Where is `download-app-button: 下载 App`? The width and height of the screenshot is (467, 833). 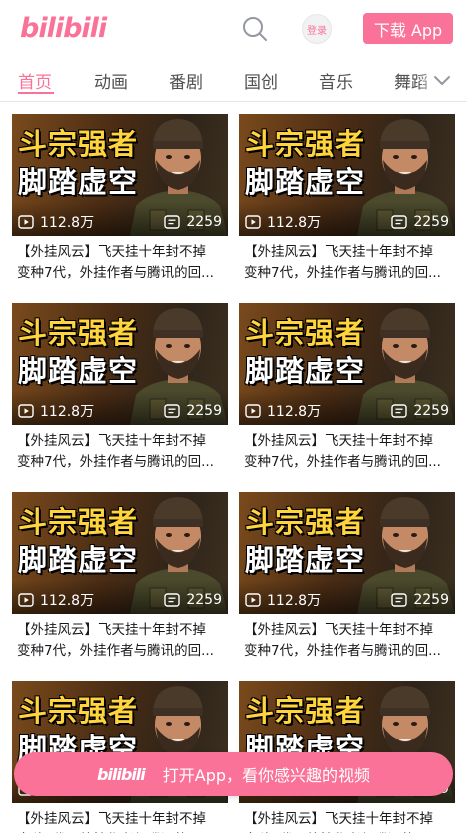 download-app-button: 下载 App is located at coordinates (408, 28).